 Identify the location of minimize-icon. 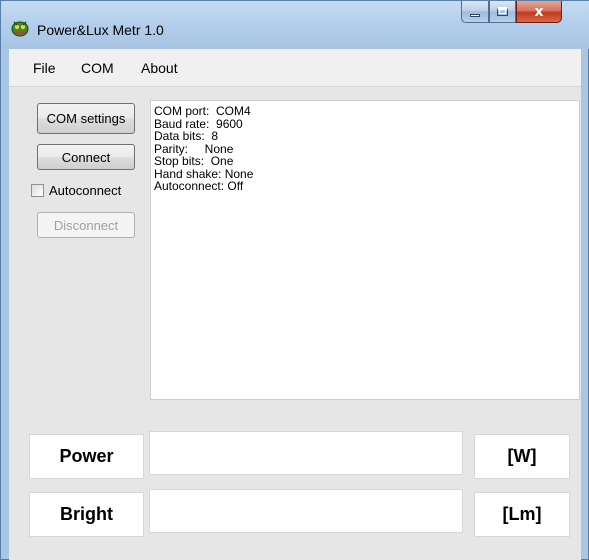
(475, 15).